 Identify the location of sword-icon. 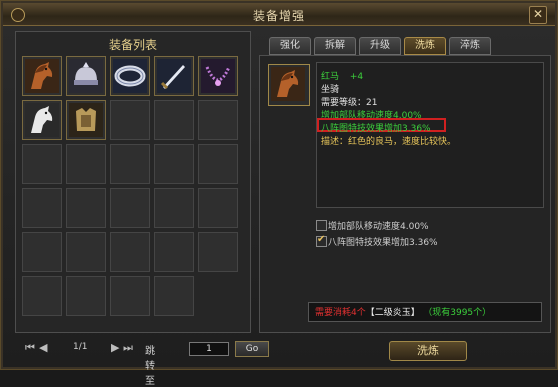
(174, 76).